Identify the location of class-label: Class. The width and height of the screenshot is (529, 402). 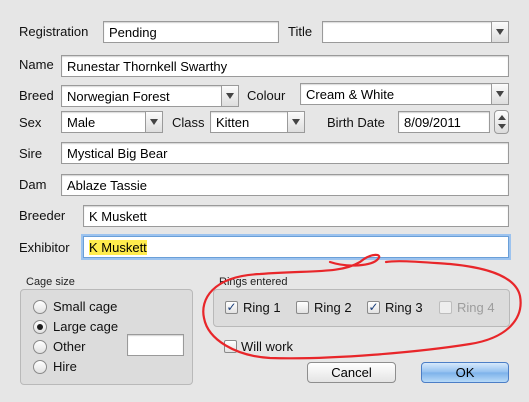
(188, 122).